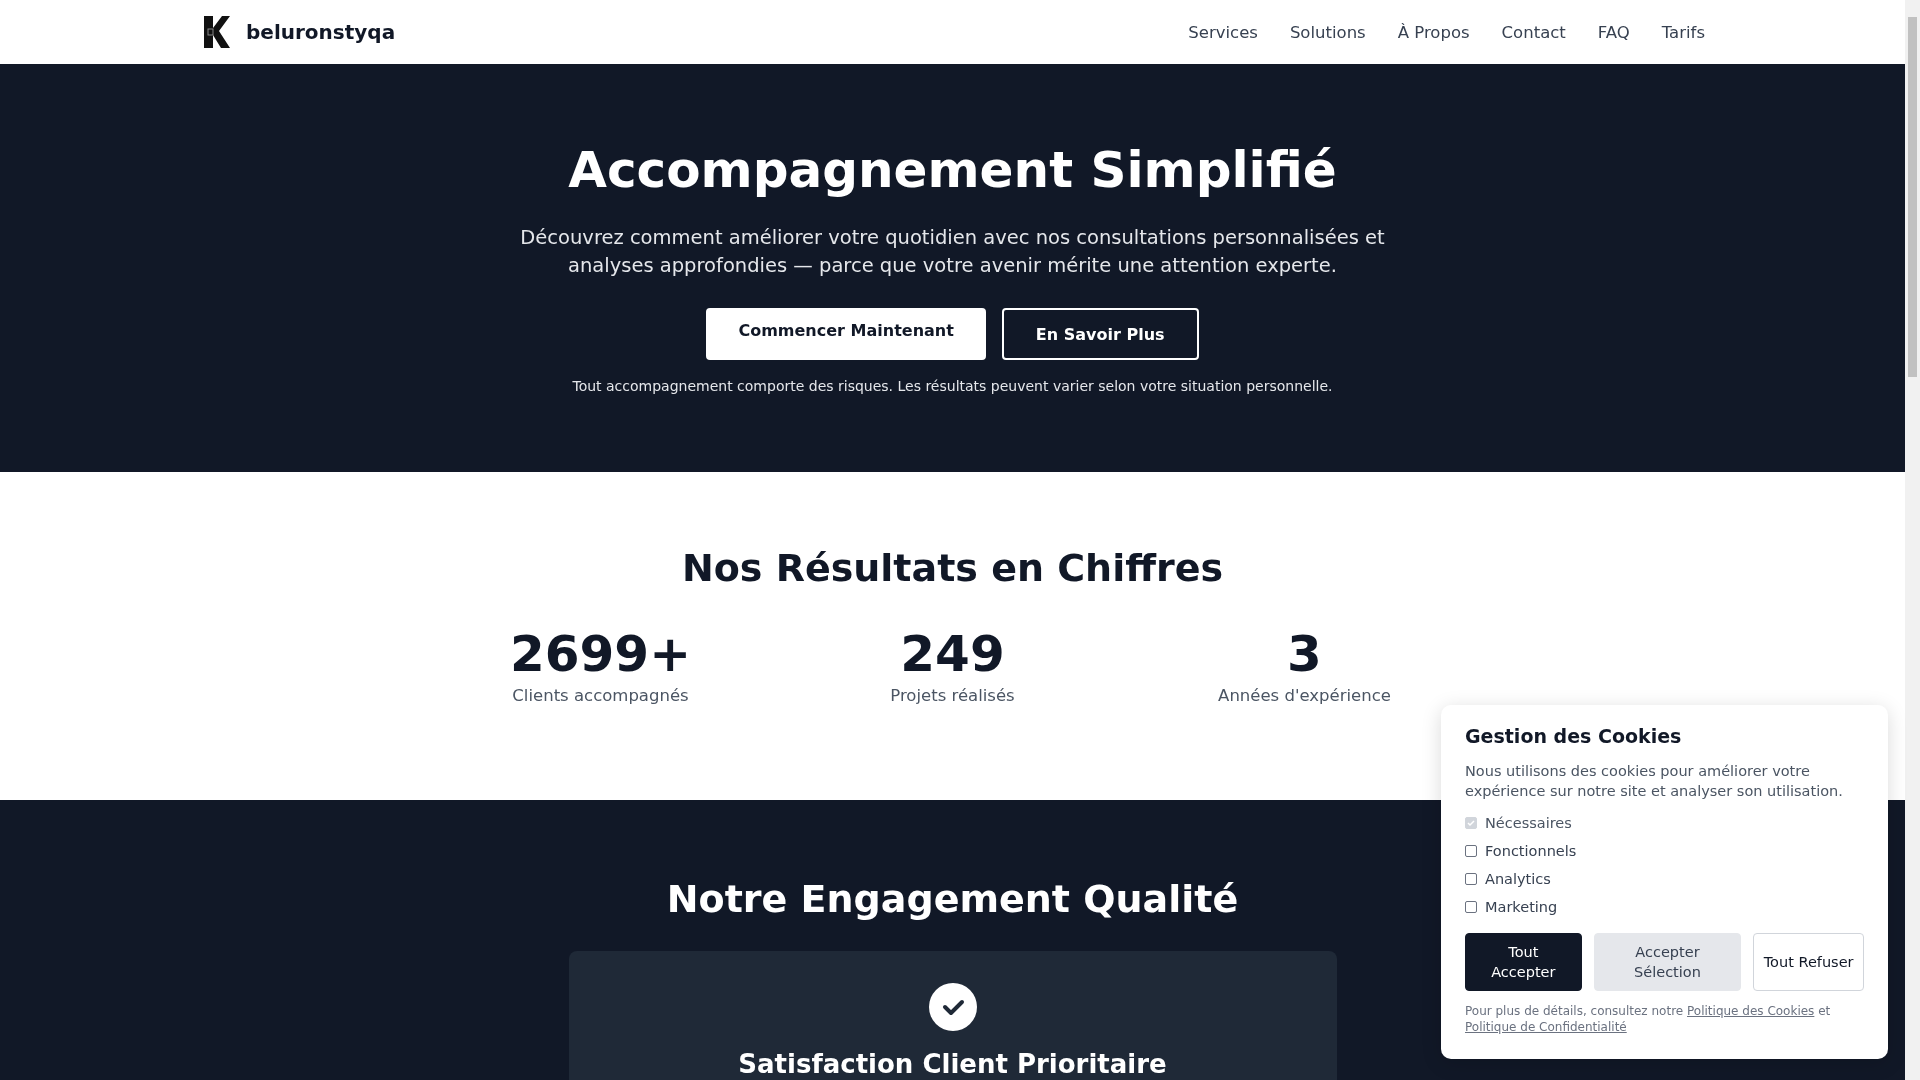  What do you see at coordinates (1304, 695) in the screenshot?
I see `stat-label: Années d'expérience` at bounding box center [1304, 695].